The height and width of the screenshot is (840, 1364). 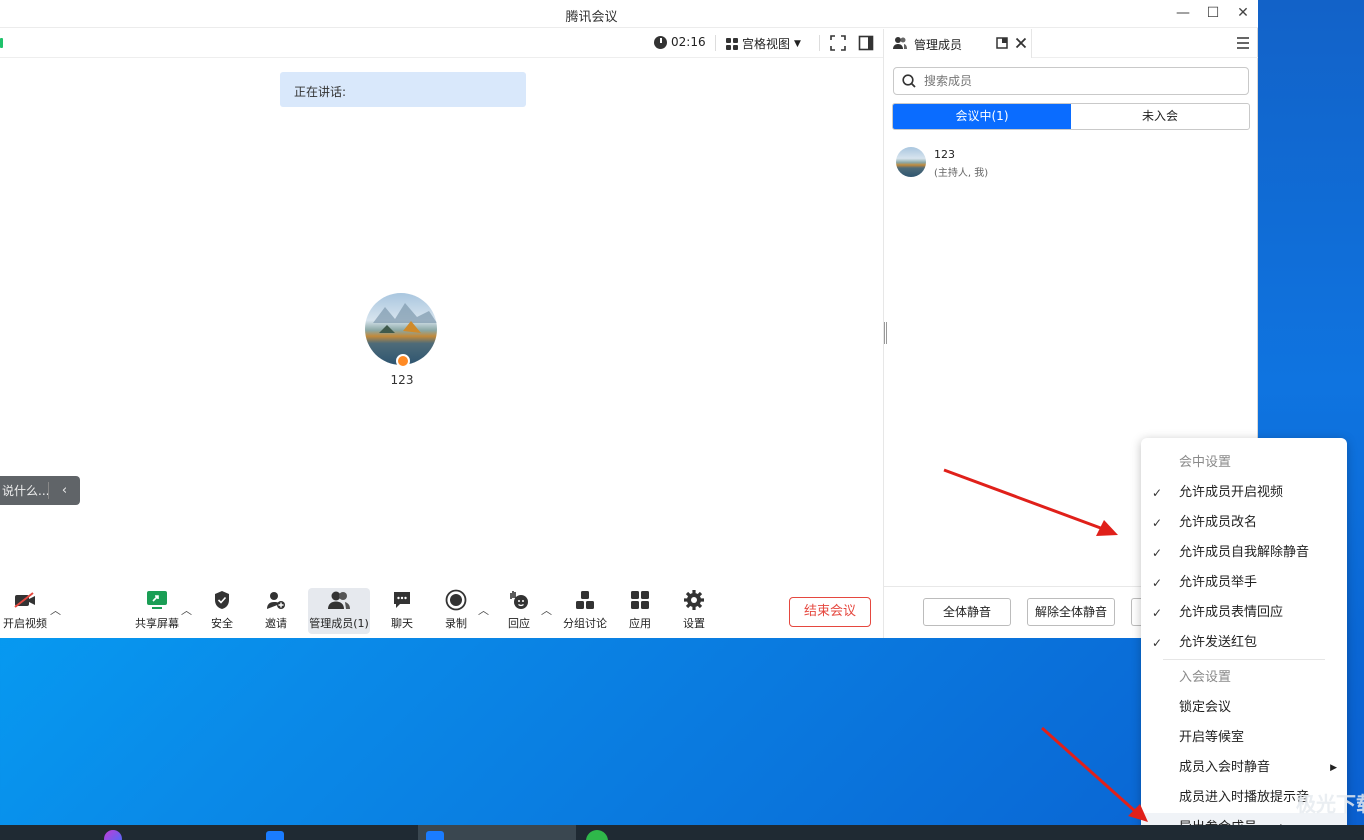 I want to click on react-button: 回应, so click(x=519, y=609).